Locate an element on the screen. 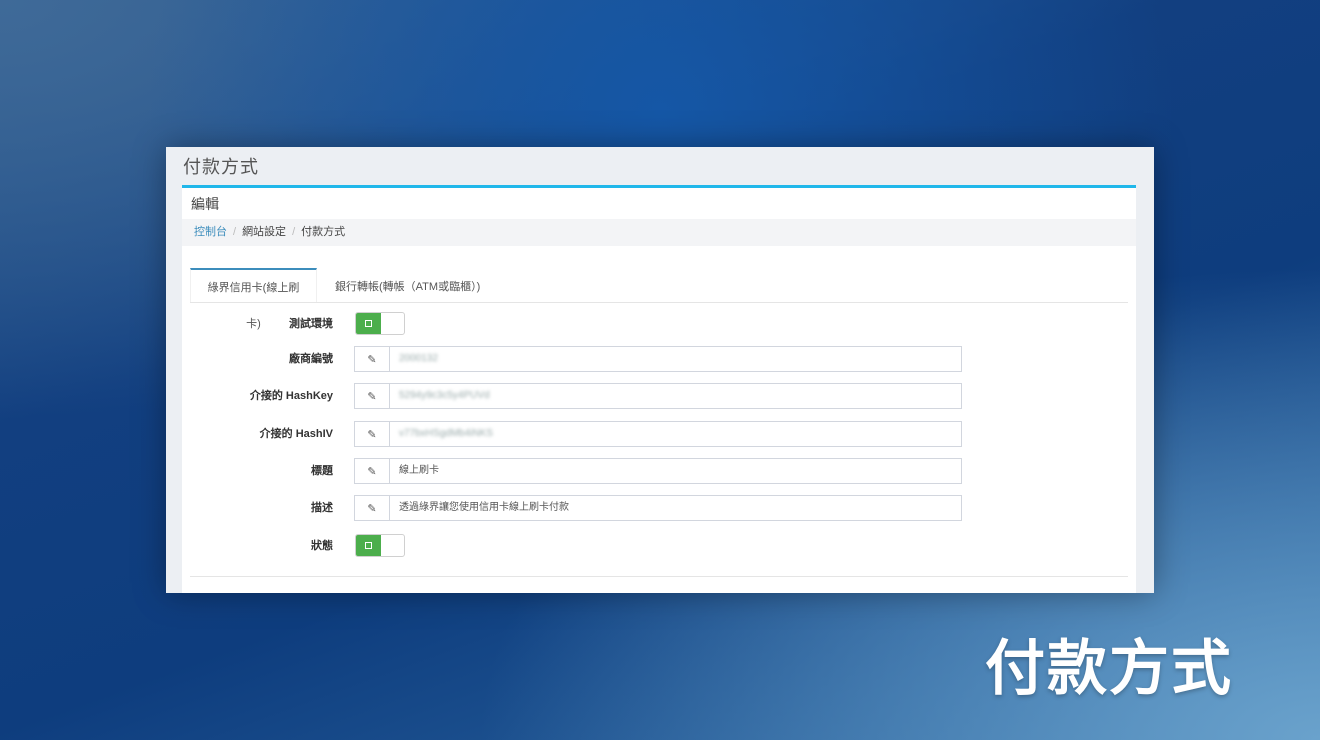 Image resolution: width=1320 pixels, height=740 pixels. form-row-hash-key: 介接的 HashKey ✎ 5294y9c3c5y4PUVd is located at coordinates (659, 396).